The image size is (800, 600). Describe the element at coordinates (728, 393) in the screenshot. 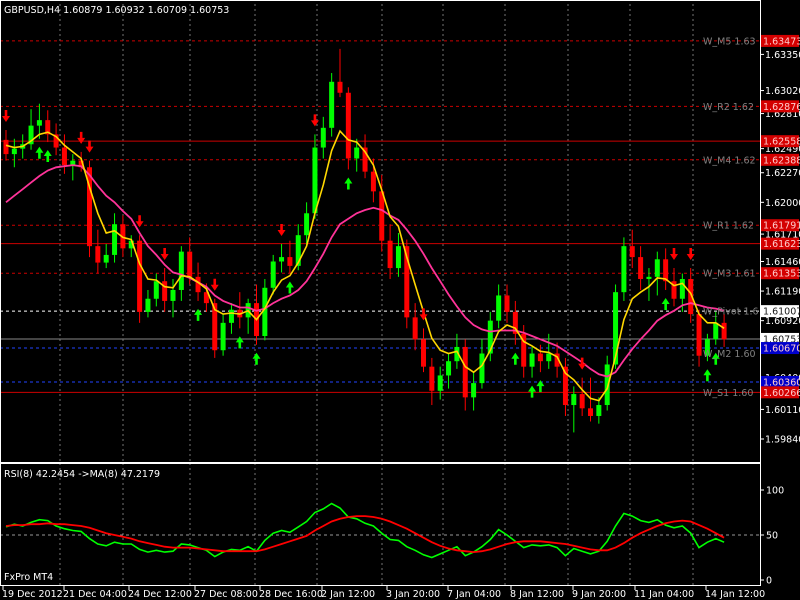

I see `level-label: W_S1 1.60` at that location.